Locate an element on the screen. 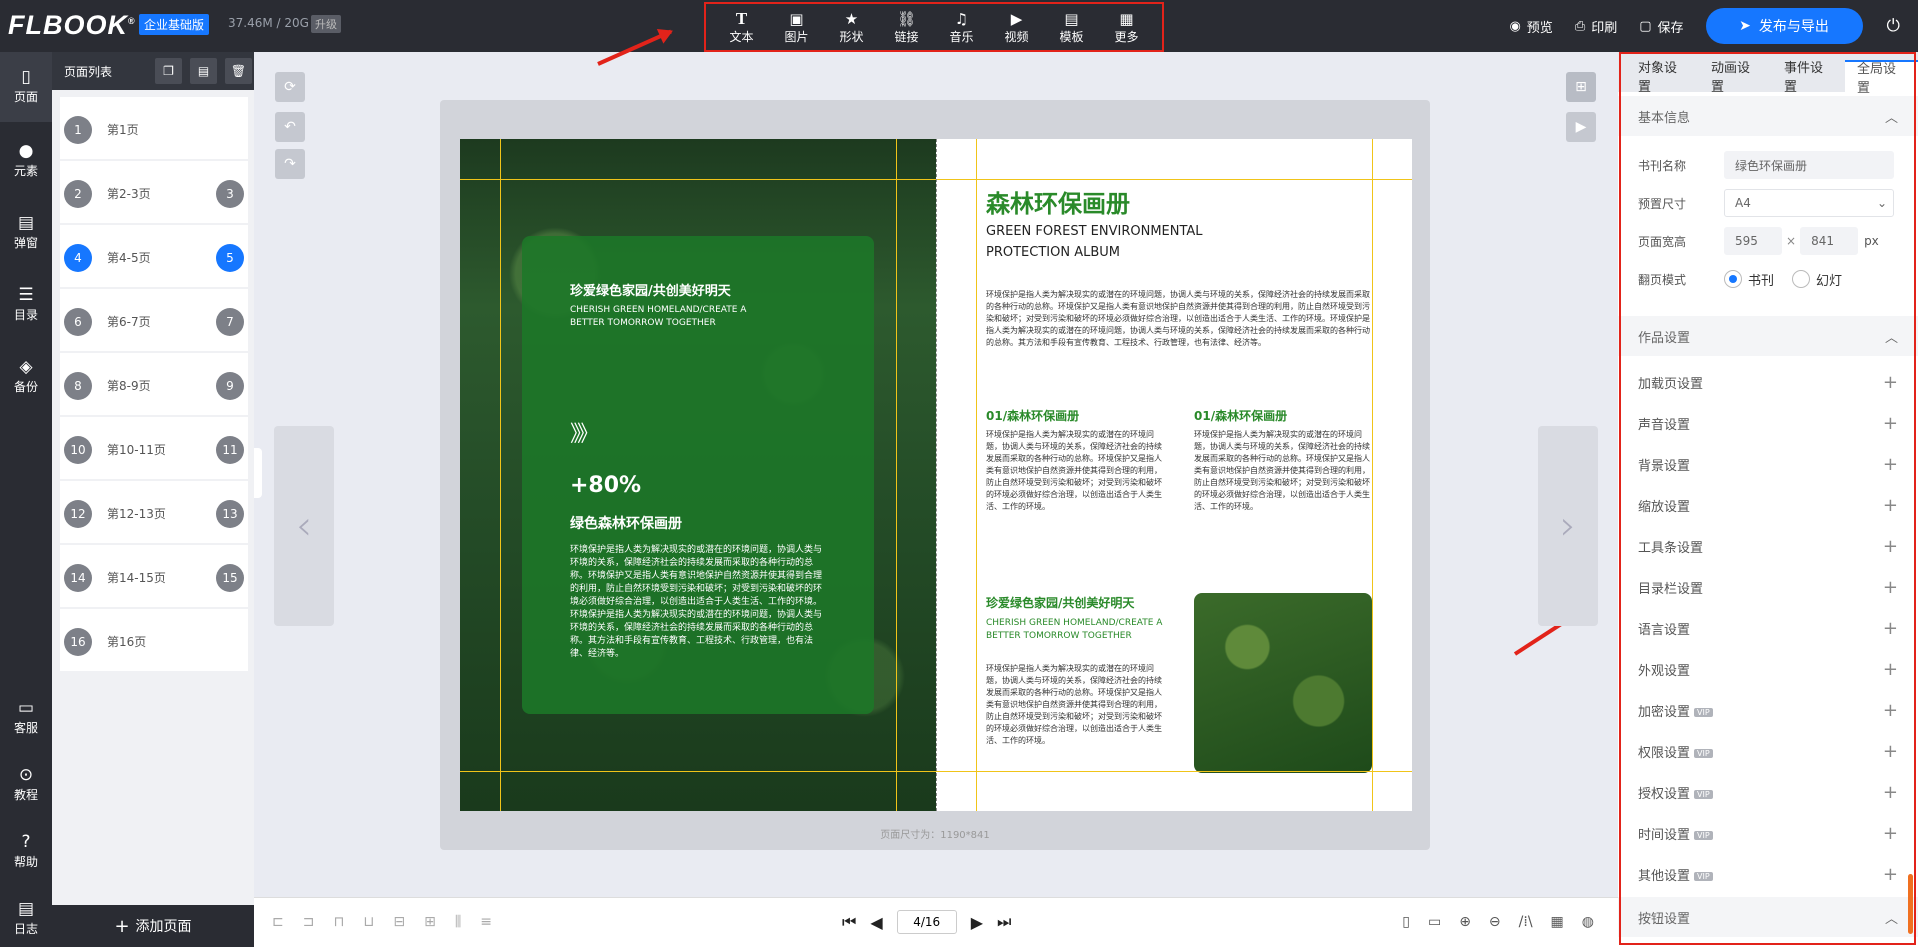 This screenshot has width=1918, height=947. settings-row: 语言设置 + is located at coordinates (1768, 628).